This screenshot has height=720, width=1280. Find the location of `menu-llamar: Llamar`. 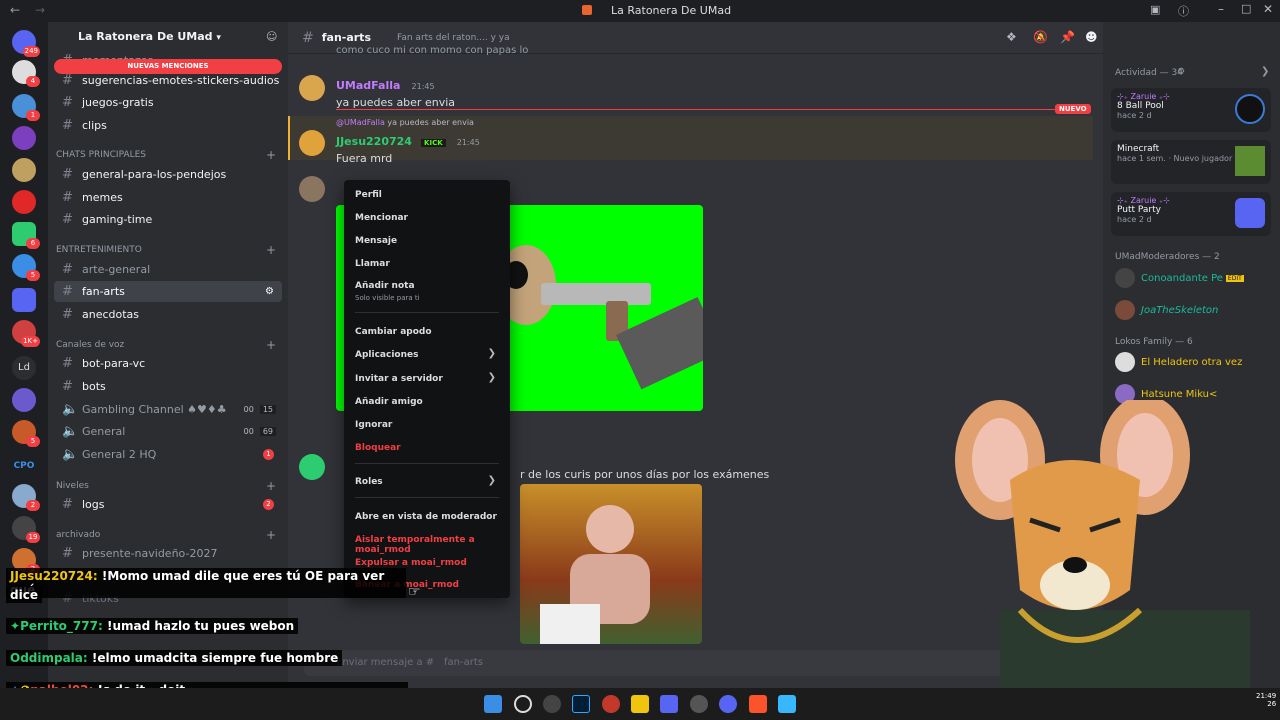

menu-llamar: Llamar is located at coordinates (372, 264).